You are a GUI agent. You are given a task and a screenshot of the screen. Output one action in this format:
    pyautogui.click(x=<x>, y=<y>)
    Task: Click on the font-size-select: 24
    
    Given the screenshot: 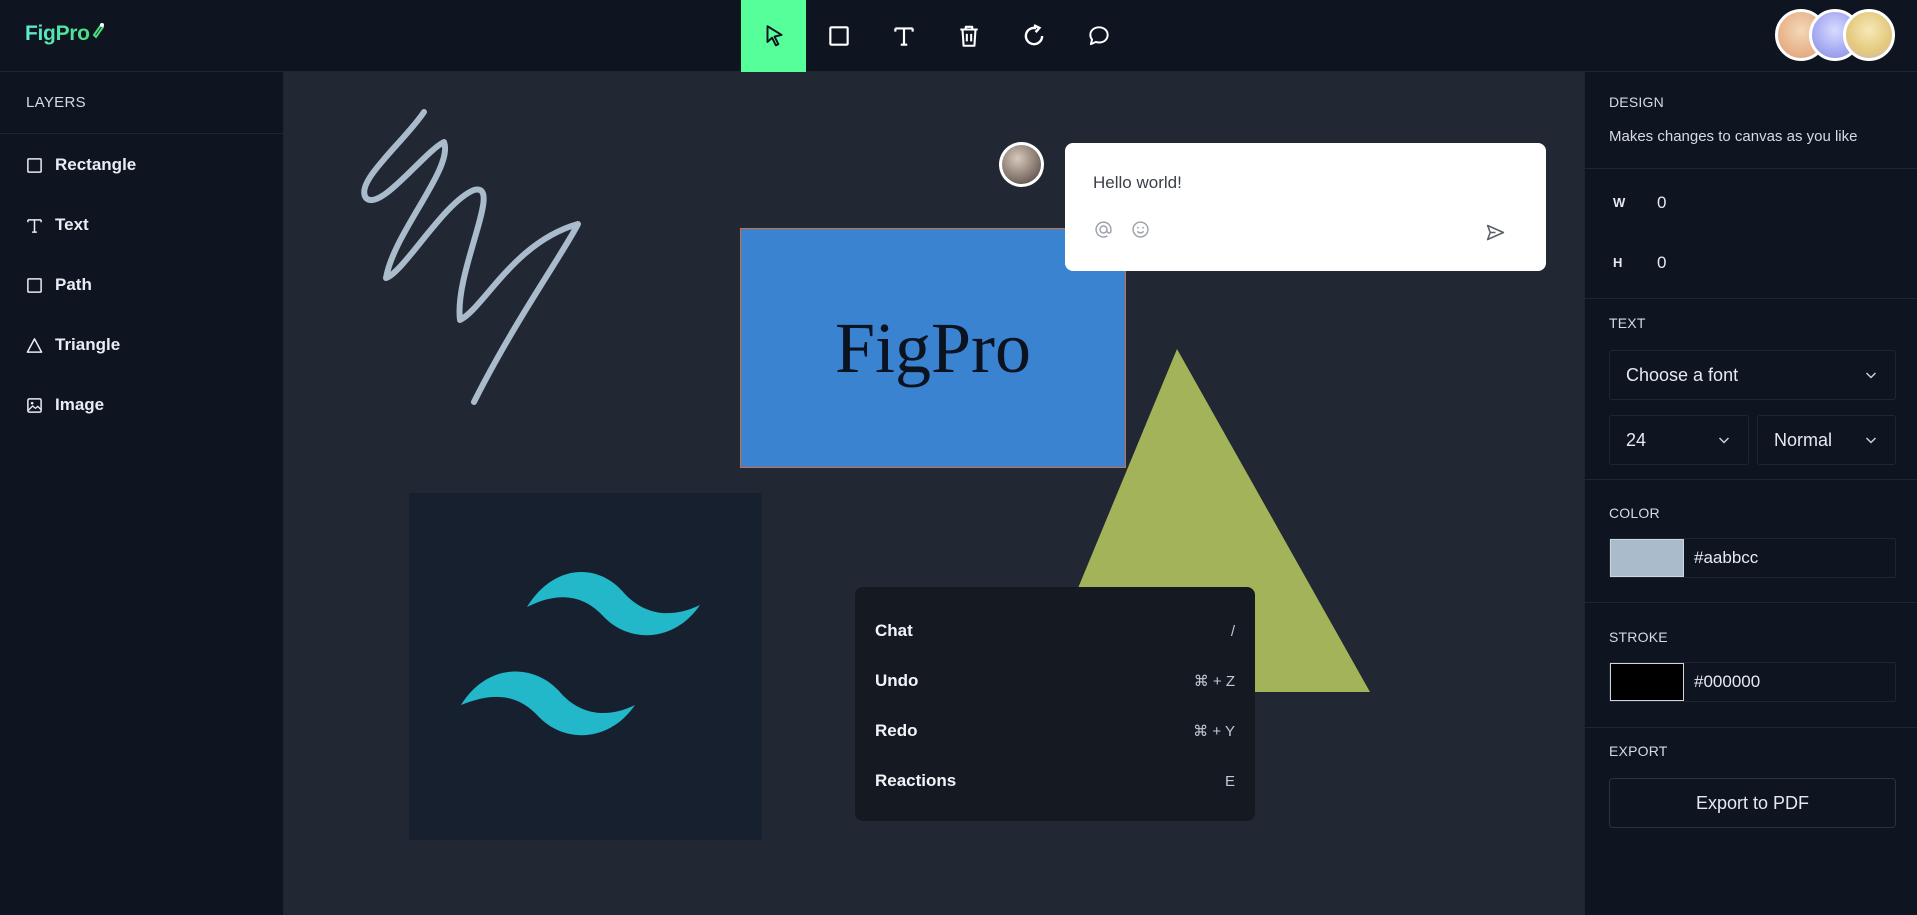 What is the action you would take?
    pyautogui.click(x=1679, y=440)
    